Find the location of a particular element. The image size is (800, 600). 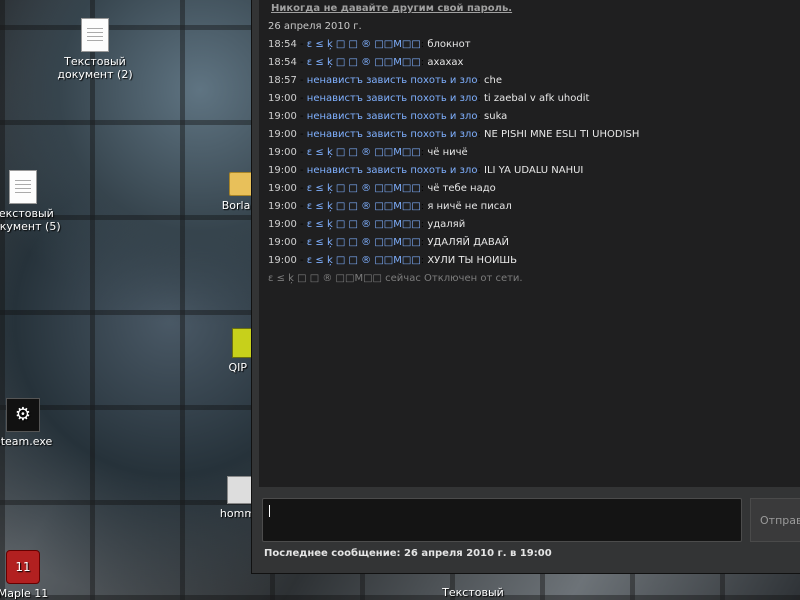

message-text: УДАЛЯЙ ДАВАЙ is located at coordinates (468, 242).